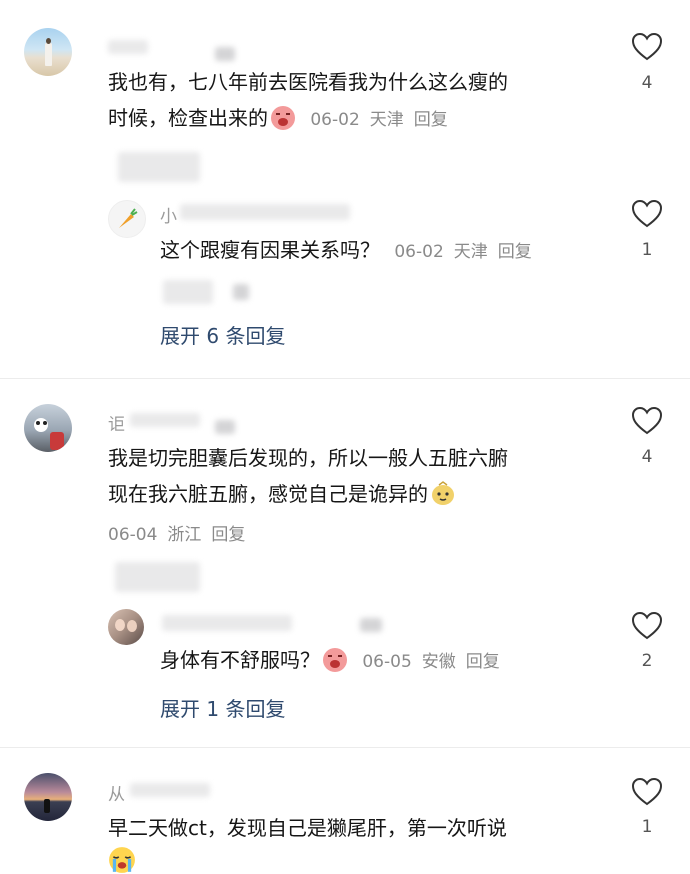  What do you see at coordinates (647, 661) in the screenshot?
I see `like-count: 2` at bounding box center [647, 661].